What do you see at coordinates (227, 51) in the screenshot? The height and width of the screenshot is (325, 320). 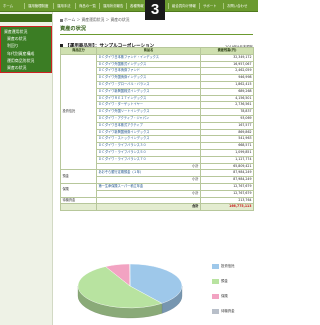 I see `column-header-balance: 資産残高(円)` at bounding box center [227, 51].